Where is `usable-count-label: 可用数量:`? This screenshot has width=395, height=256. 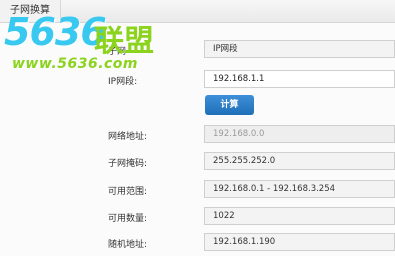 usable-count-label: 可用数量: is located at coordinates (128, 219).